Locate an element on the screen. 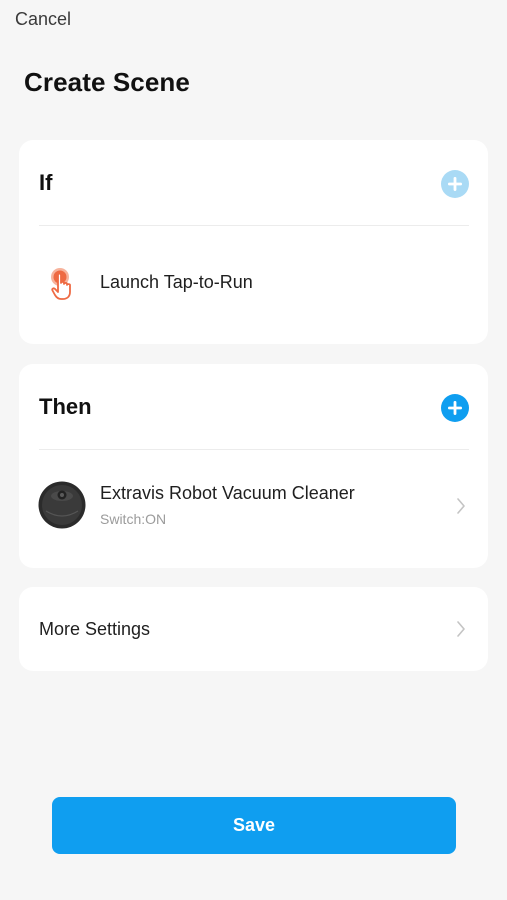 This screenshot has width=507, height=900. condition-row: Launch Tap-to-Run is located at coordinates (253, 285).